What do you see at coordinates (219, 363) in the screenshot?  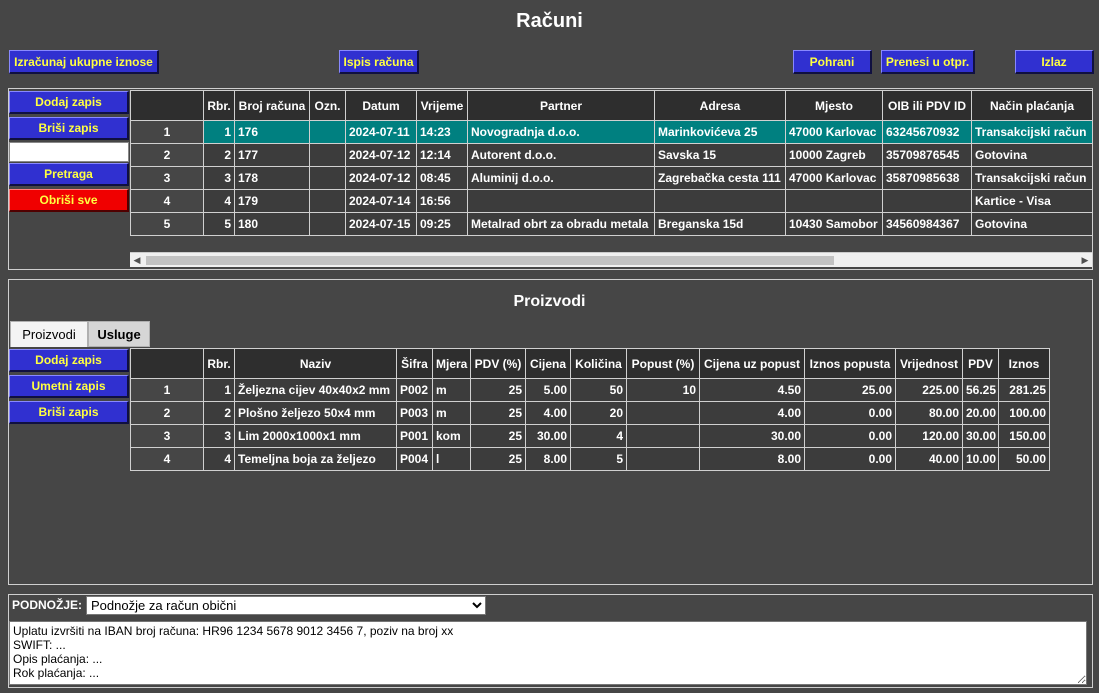 I see `column-header: Rbr.` at bounding box center [219, 363].